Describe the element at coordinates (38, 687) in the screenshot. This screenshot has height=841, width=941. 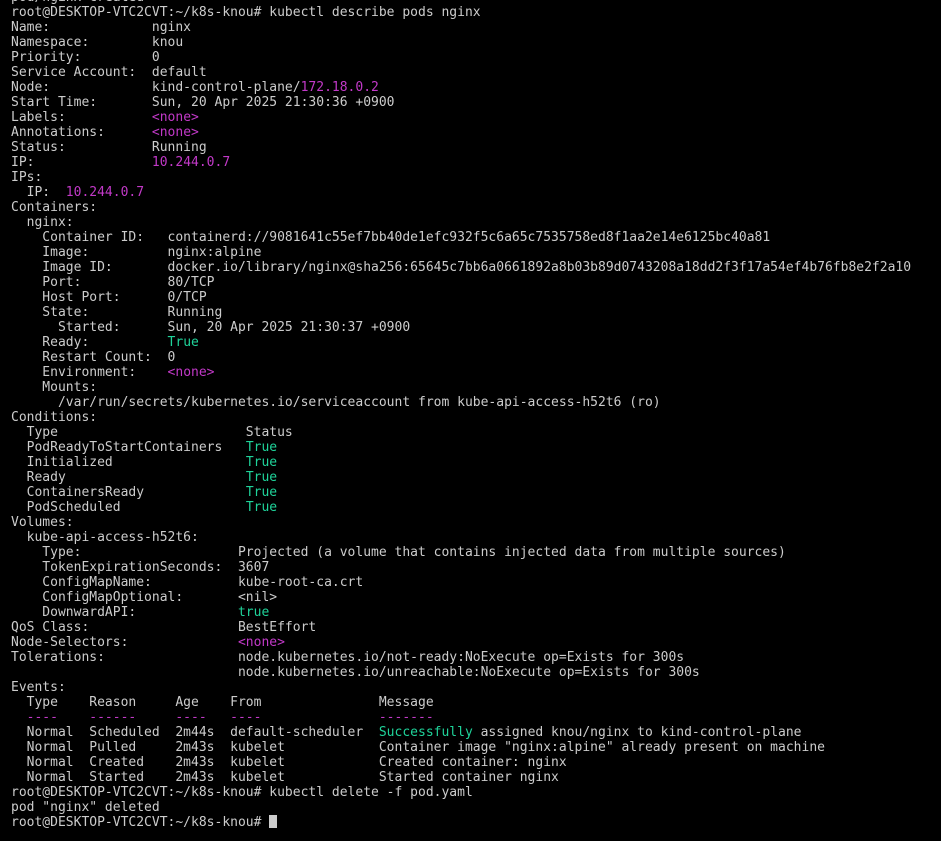
I see `terminal-text: Events:` at that location.